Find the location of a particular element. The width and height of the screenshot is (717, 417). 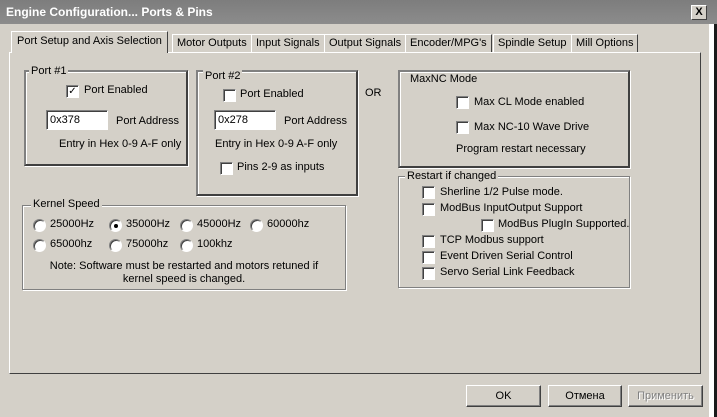

port1-address-label: Port Address is located at coordinates (147, 121).